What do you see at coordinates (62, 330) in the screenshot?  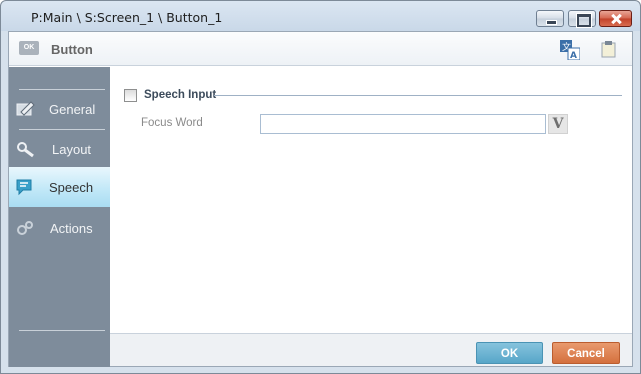 I see `sidebar-divider` at bounding box center [62, 330].